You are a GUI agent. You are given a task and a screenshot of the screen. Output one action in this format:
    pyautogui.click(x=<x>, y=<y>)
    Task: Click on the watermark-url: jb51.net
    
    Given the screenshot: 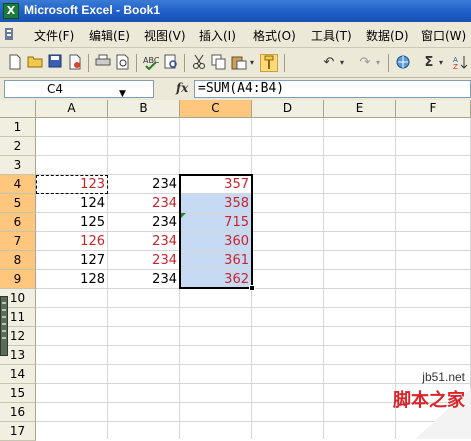 What is the action you would take?
    pyautogui.click(x=443, y=377)
    